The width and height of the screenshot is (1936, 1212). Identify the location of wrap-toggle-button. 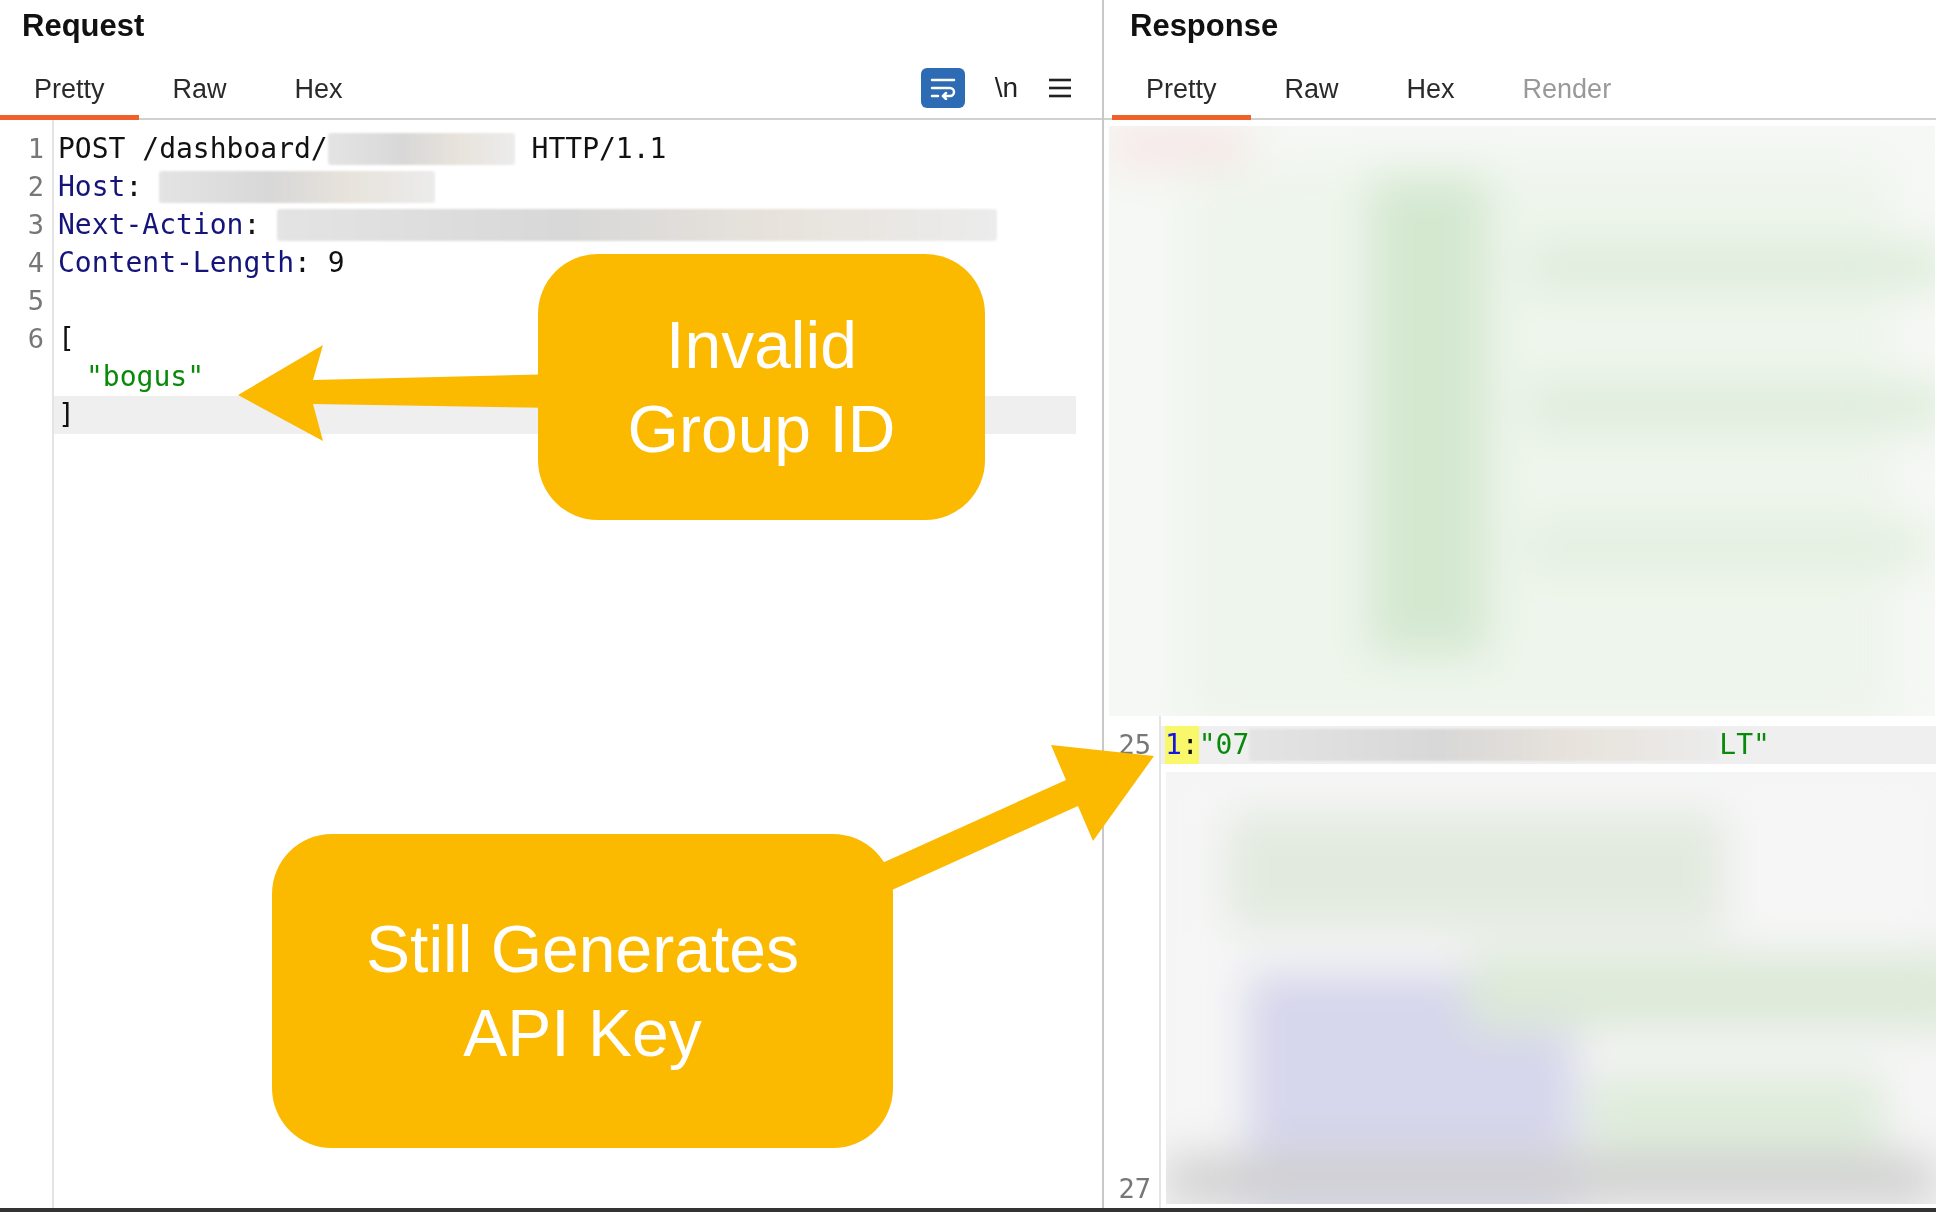
(942, 88).